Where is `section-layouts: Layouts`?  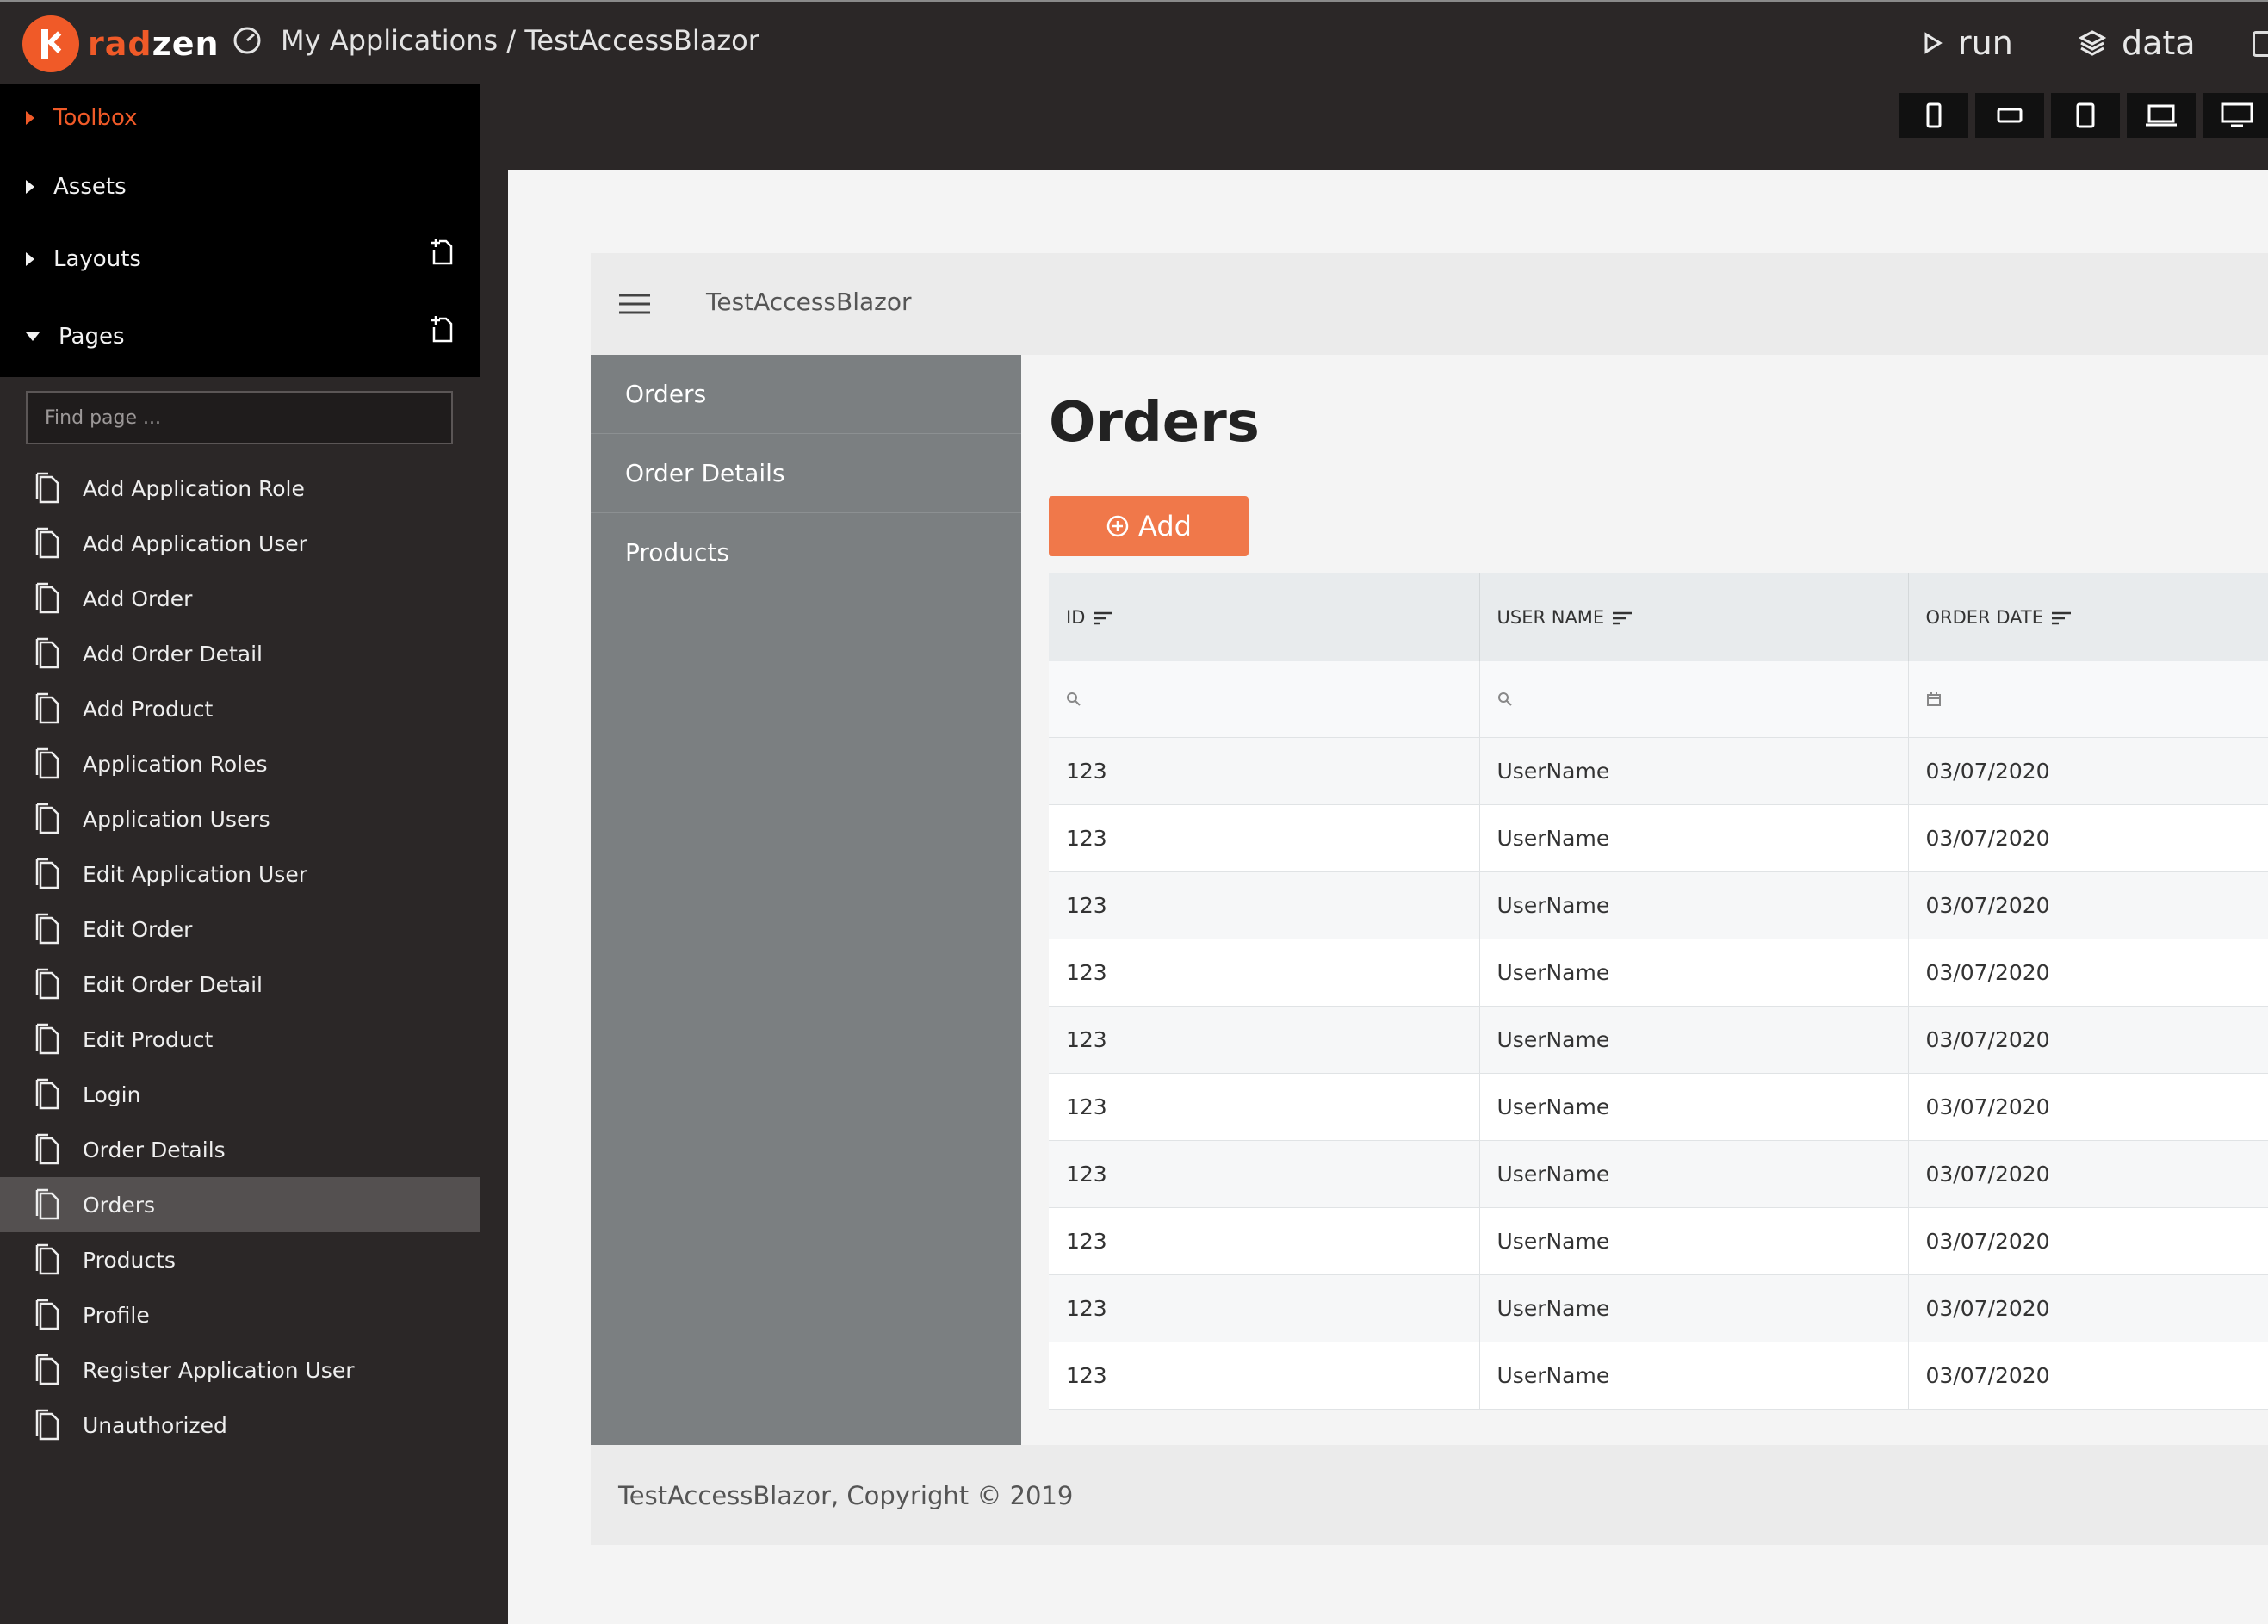 section-layouts: Layouts is located at coordinates (83, 259).